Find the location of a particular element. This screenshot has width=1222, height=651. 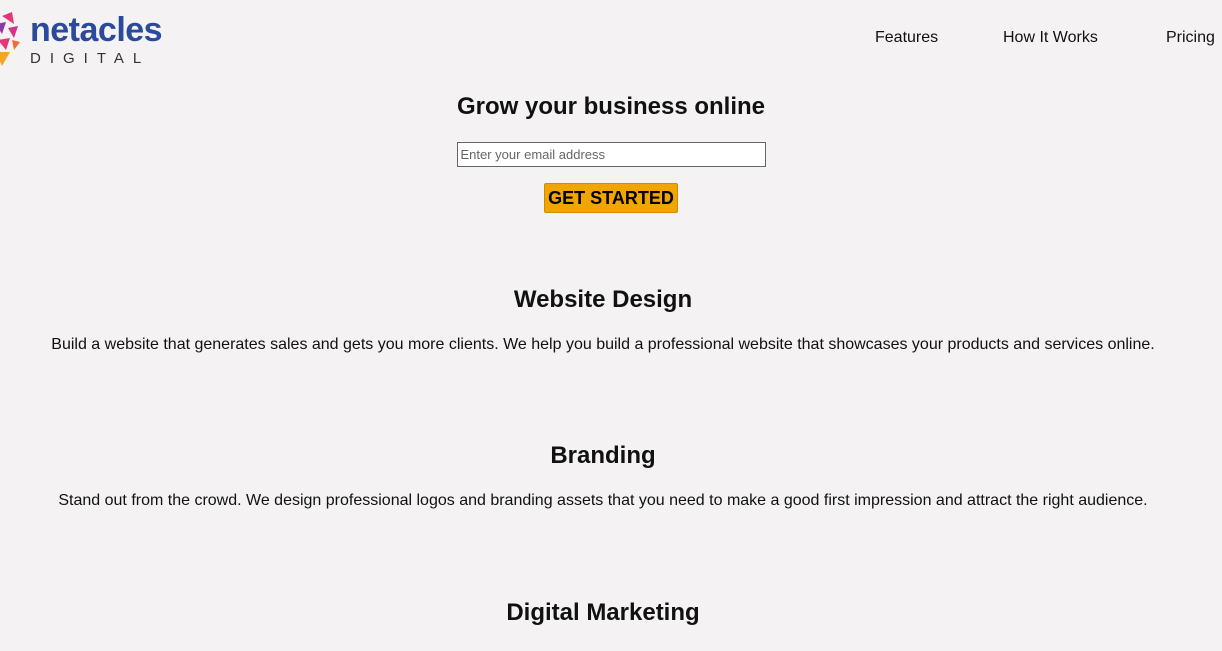

nav-link-features: Features is located at coordinates (906, 38).